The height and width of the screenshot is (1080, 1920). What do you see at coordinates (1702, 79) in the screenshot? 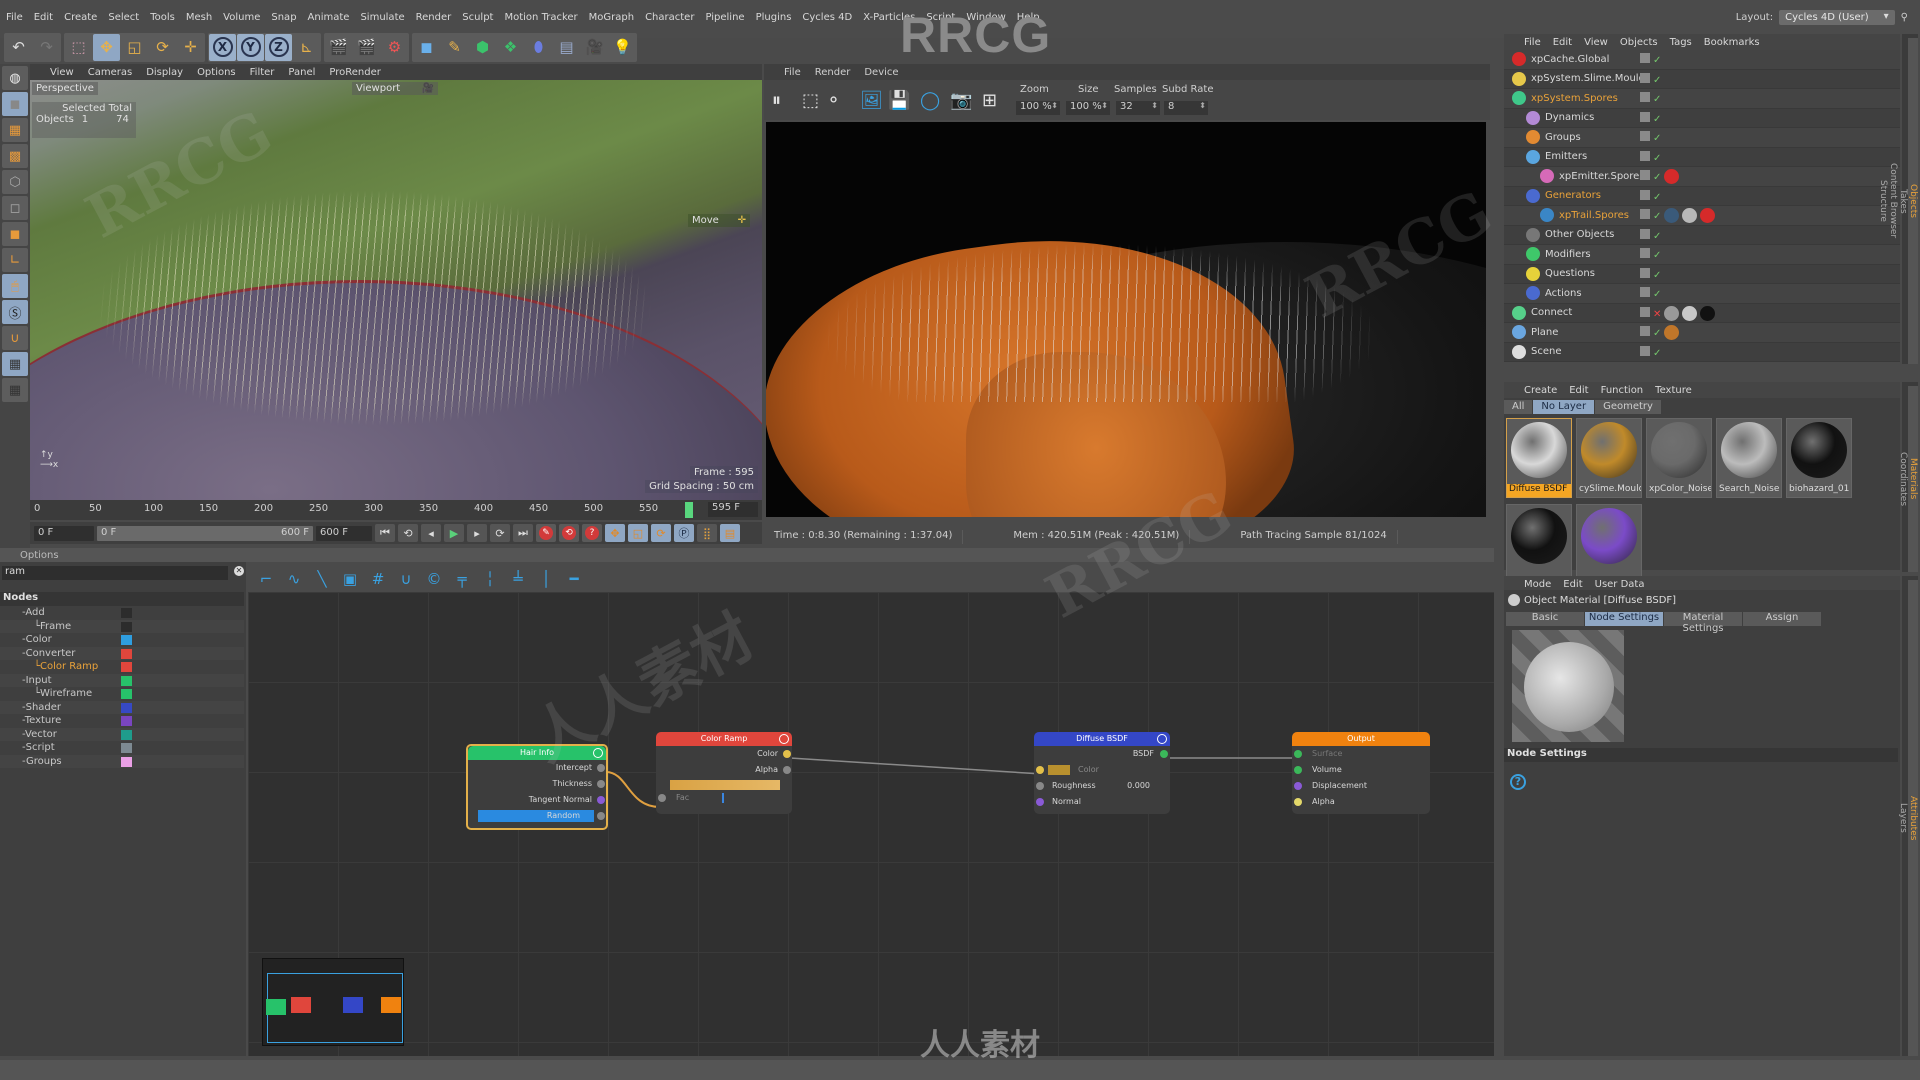
I see `object-row-xpsystem-slime-mould: xpSystem.Slime.Mould ✓` at bounding box center [1702, 79].